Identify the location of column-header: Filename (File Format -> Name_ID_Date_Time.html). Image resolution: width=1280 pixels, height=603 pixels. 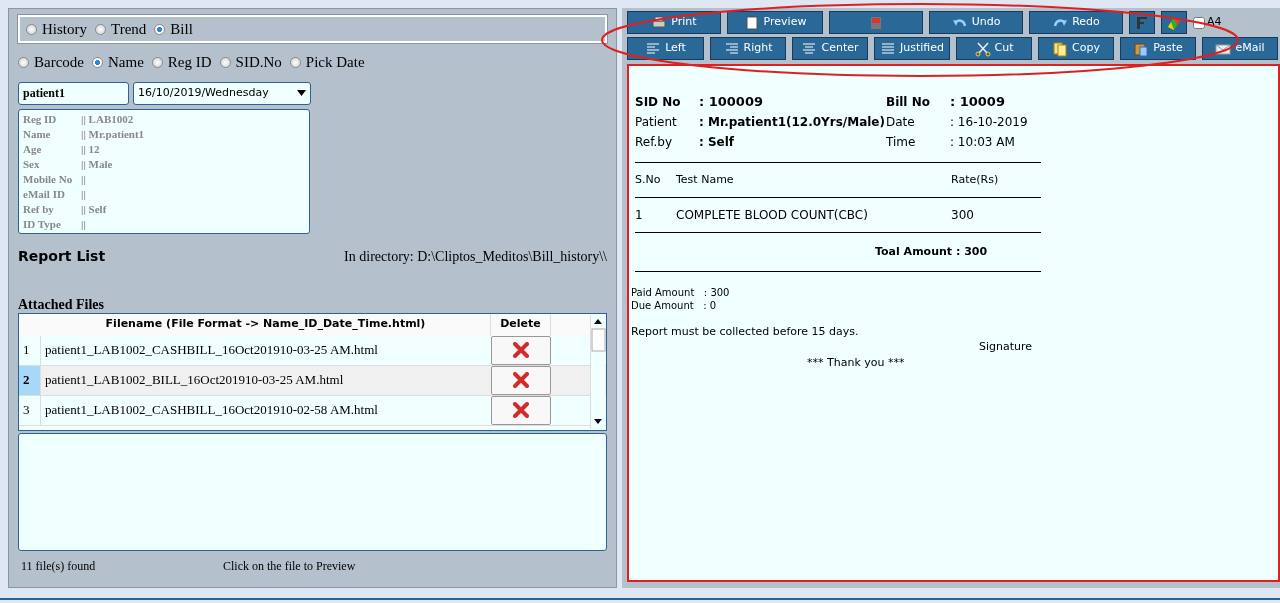
(266, 324).